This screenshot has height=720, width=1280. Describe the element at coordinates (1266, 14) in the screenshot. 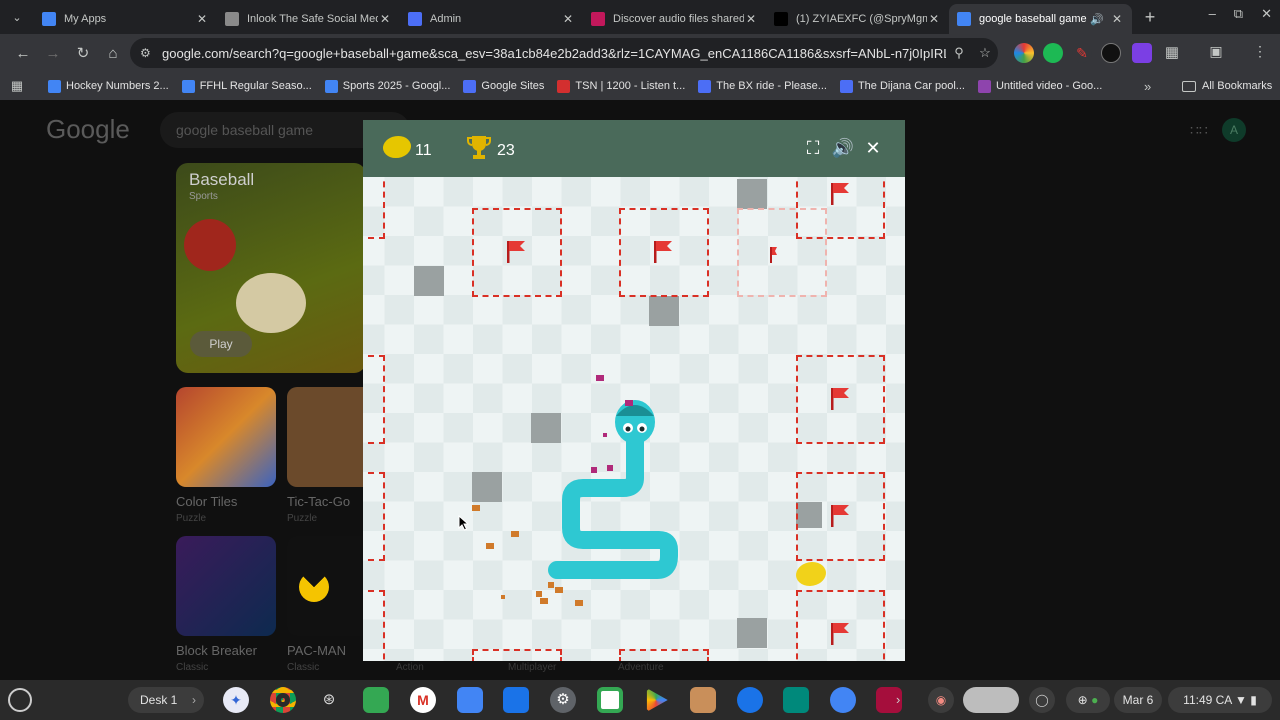

I see `close-window-icon: ✕` at that location.